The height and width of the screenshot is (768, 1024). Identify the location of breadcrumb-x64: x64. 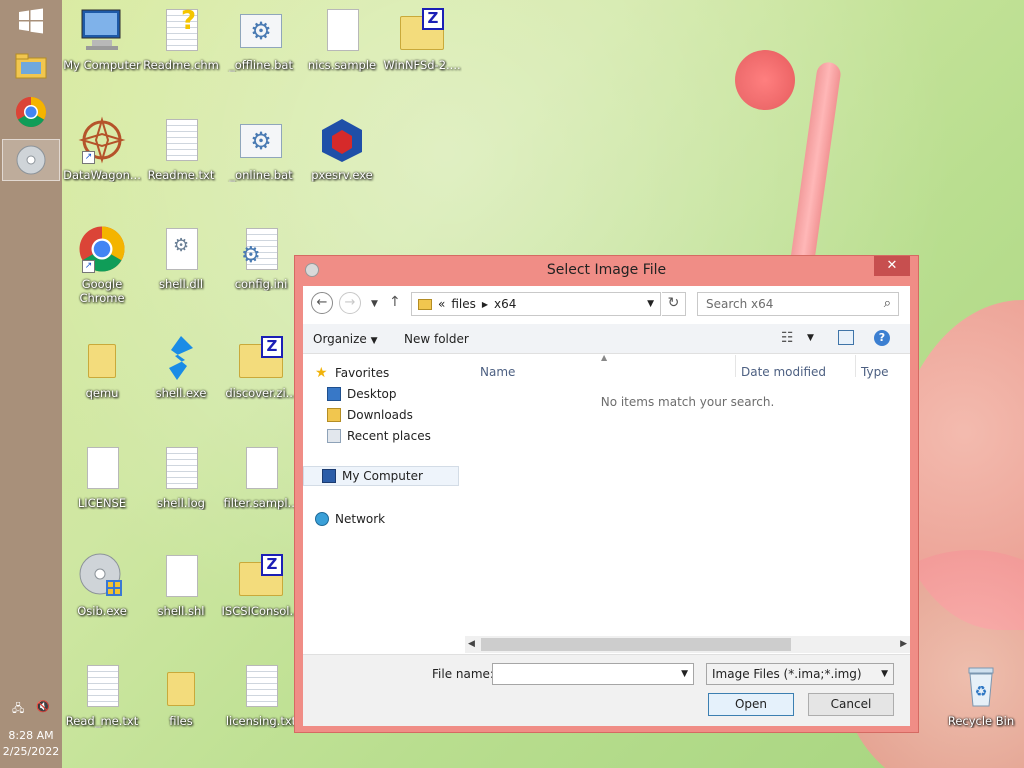
(505, 304).